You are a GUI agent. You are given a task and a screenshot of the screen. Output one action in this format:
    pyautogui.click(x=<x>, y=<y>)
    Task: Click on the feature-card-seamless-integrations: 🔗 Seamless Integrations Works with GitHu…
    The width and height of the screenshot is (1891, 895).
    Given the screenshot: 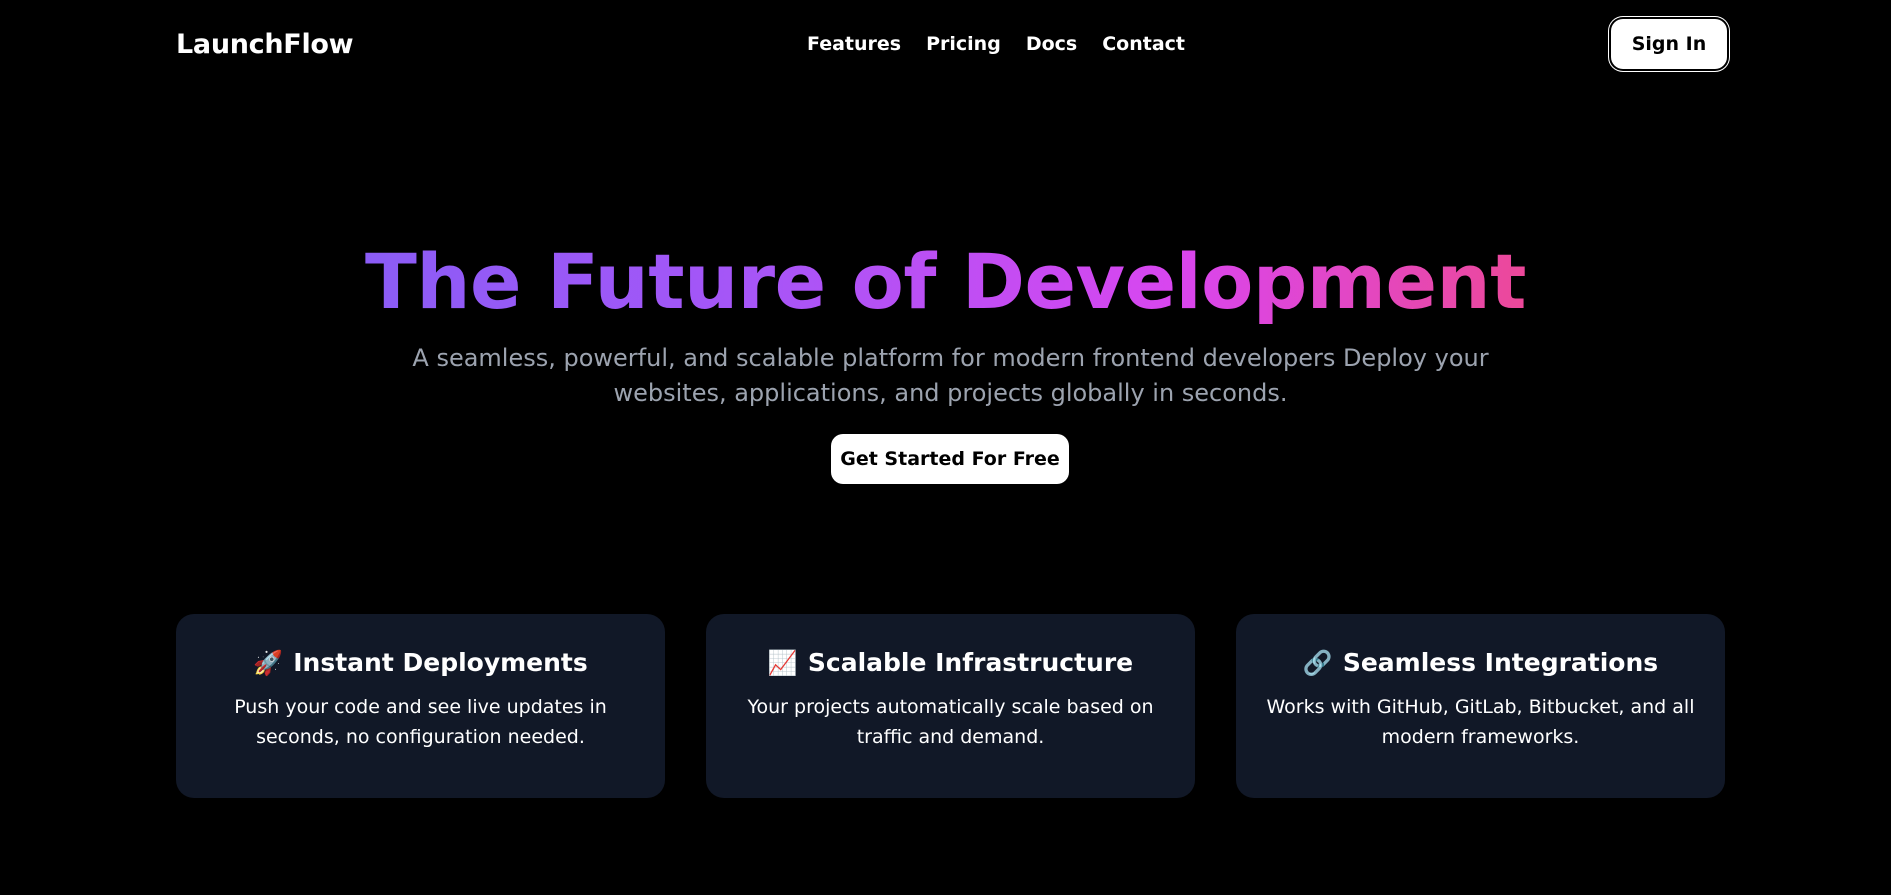 What is the action you would take?
    pyautogui.click(x=1480, y=706)
    